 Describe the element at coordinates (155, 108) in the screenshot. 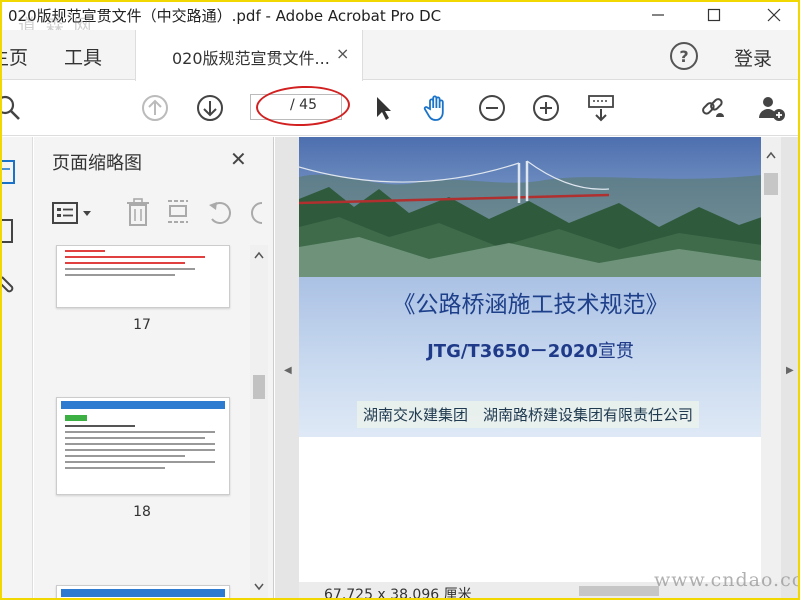

I see `prev-page-icon` at that location.